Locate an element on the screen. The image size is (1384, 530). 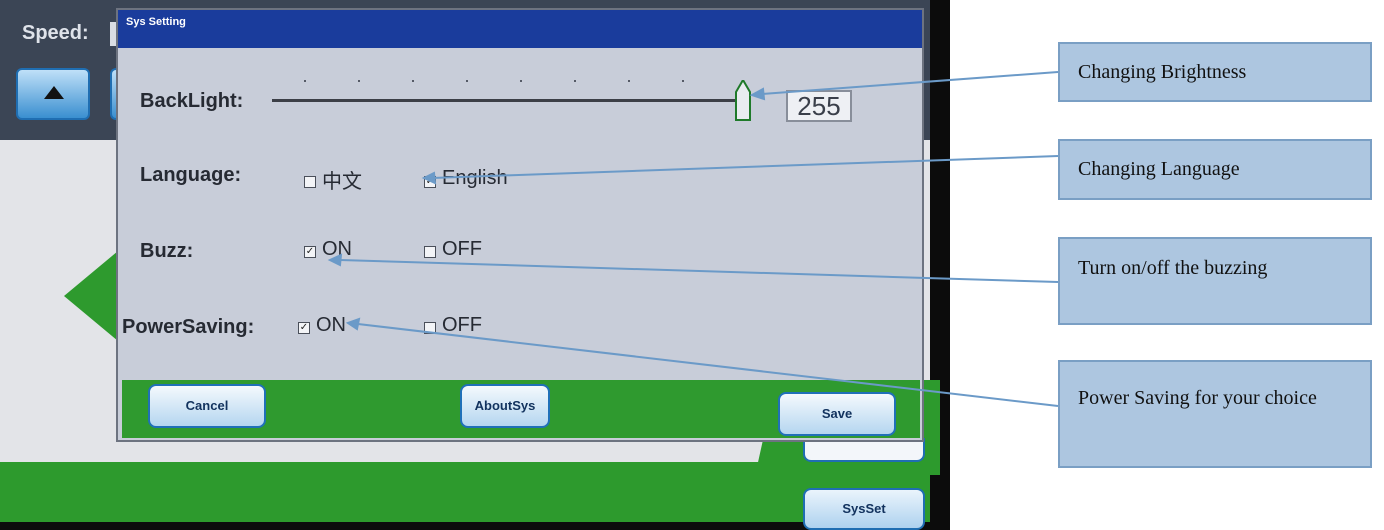
dialog-title: Sys Setting is located at coordinates (156, 22).